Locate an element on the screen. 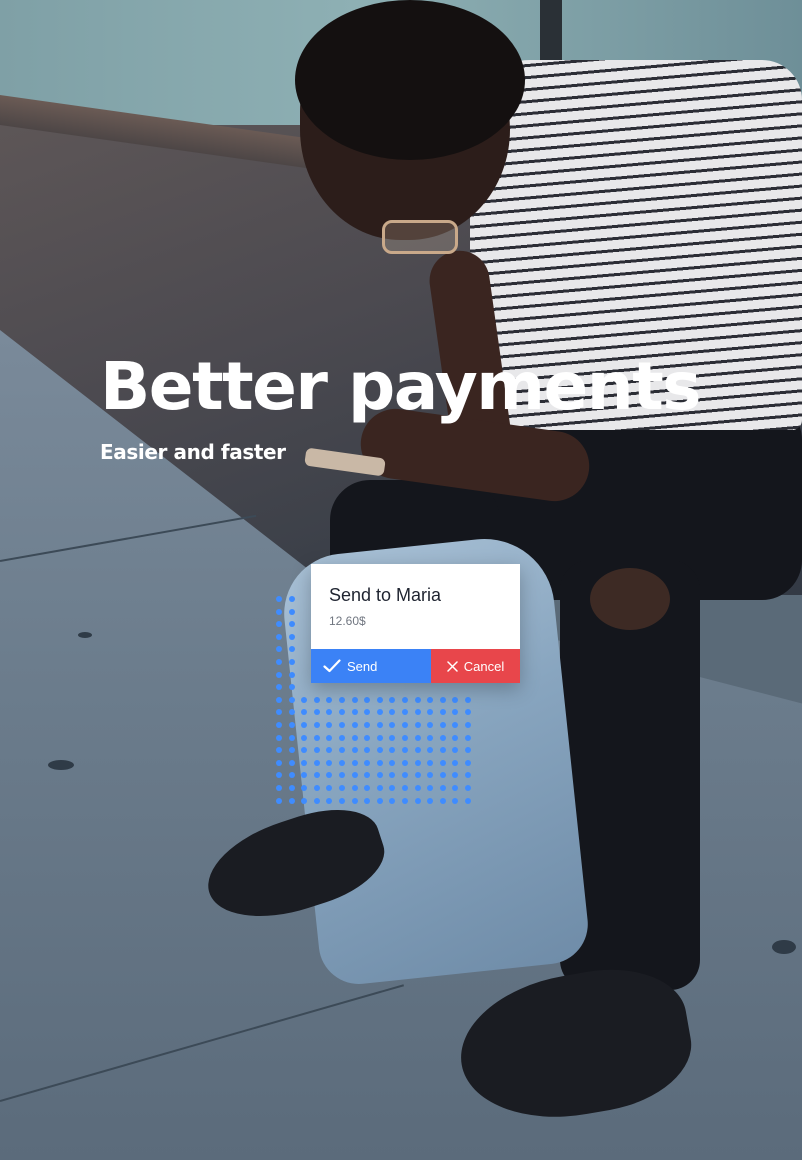 This screenshot has height=1160, width=802. send-label: Send is located at coordinates (362, 666).